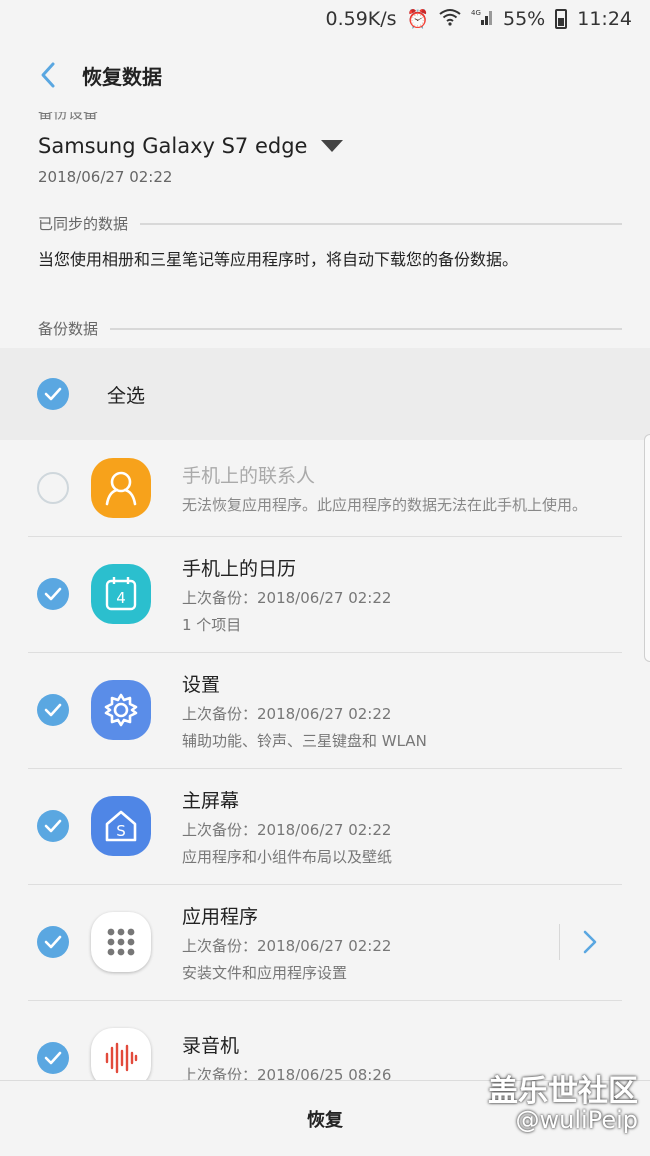 The image size is (650, 1156). I want to click on synced-description: 当您使用相册和三星笔记等应用程序时，将自动下载您的备份数据。, so click(278, 259).